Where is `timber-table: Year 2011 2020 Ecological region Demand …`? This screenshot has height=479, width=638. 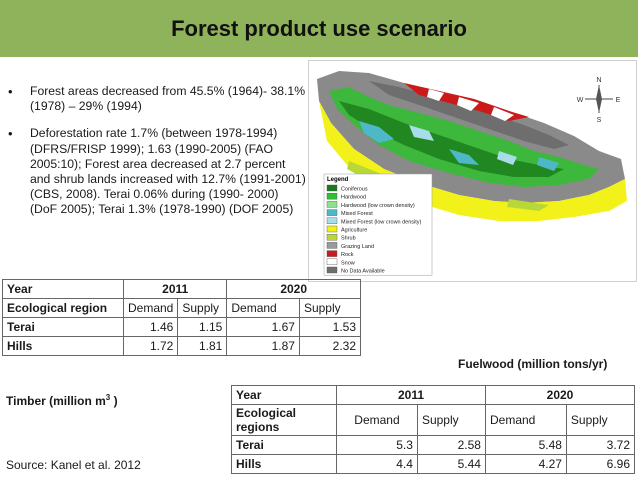
timber-table: Year 2011 2020 Ecological region Demand … is located at coordinates (182, 317).